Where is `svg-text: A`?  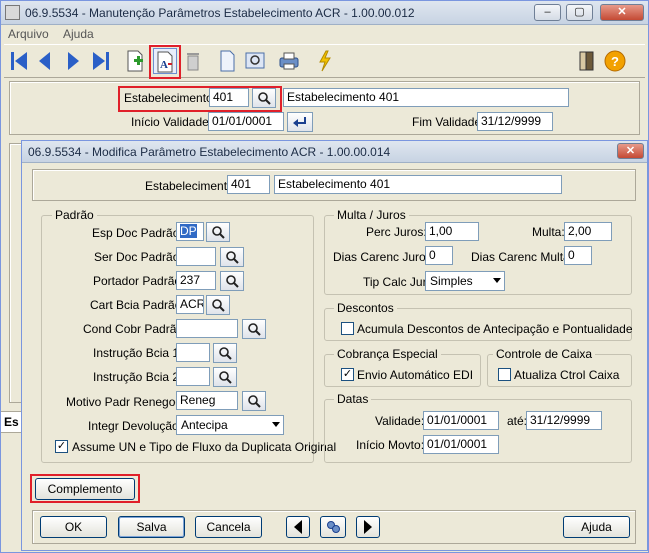
svg-text: A is located at coordinates (164, 65).